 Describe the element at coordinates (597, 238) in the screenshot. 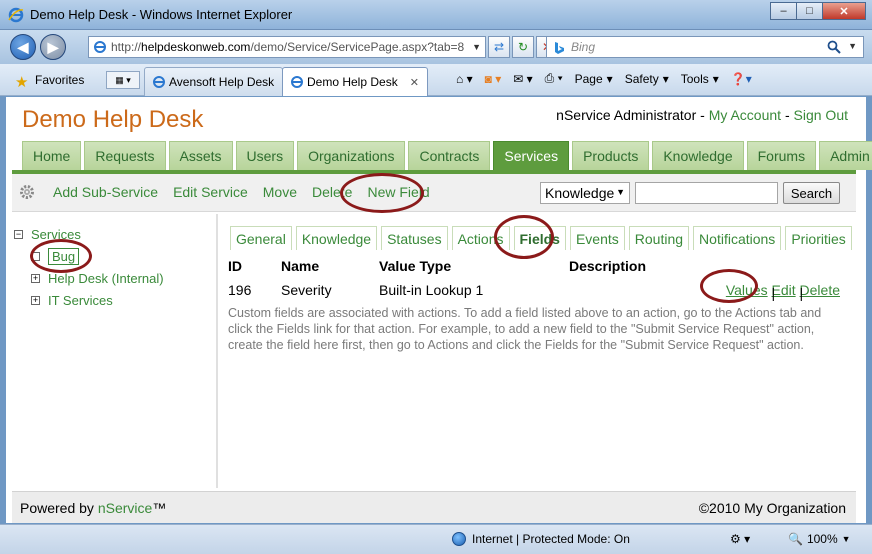

I see `tab-events: Events` at that location.